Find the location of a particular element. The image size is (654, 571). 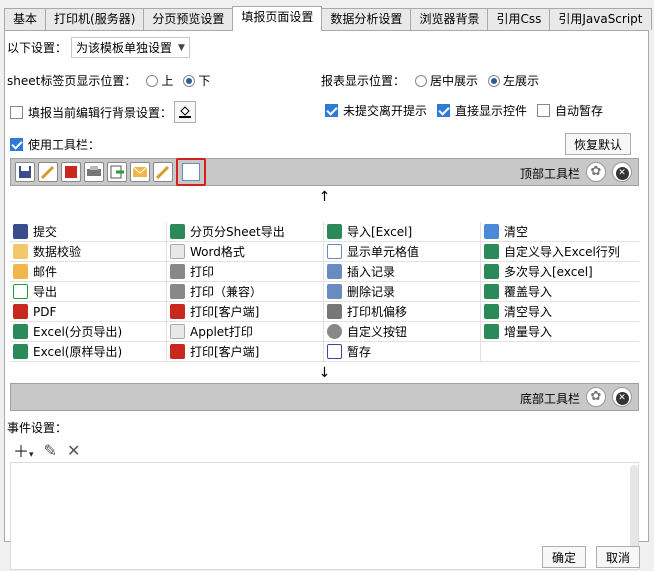

paint-bucket-icon is located at coordinates (185, 112).